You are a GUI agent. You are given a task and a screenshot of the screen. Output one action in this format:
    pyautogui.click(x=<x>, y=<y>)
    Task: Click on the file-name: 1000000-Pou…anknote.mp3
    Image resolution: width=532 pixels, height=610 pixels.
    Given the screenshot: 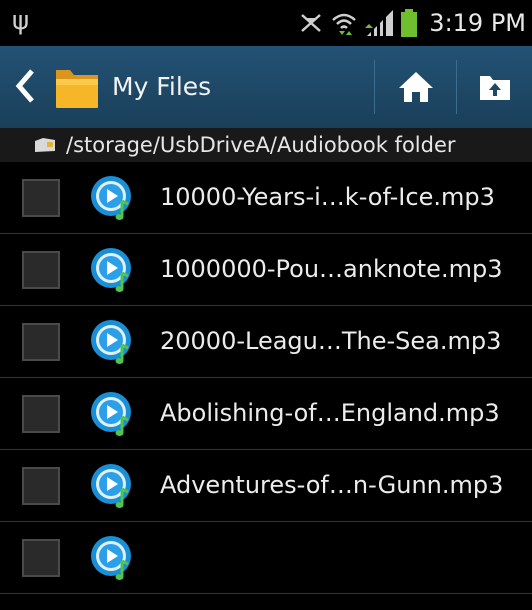 What is the action you would take?
    pyautogui.click(x=331, y=269)
    